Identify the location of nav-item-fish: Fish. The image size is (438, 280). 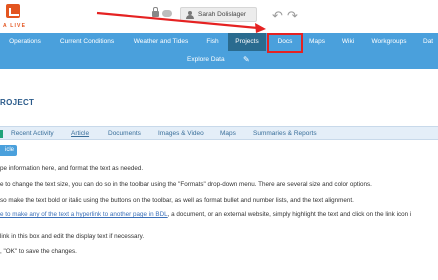
(212, 42).